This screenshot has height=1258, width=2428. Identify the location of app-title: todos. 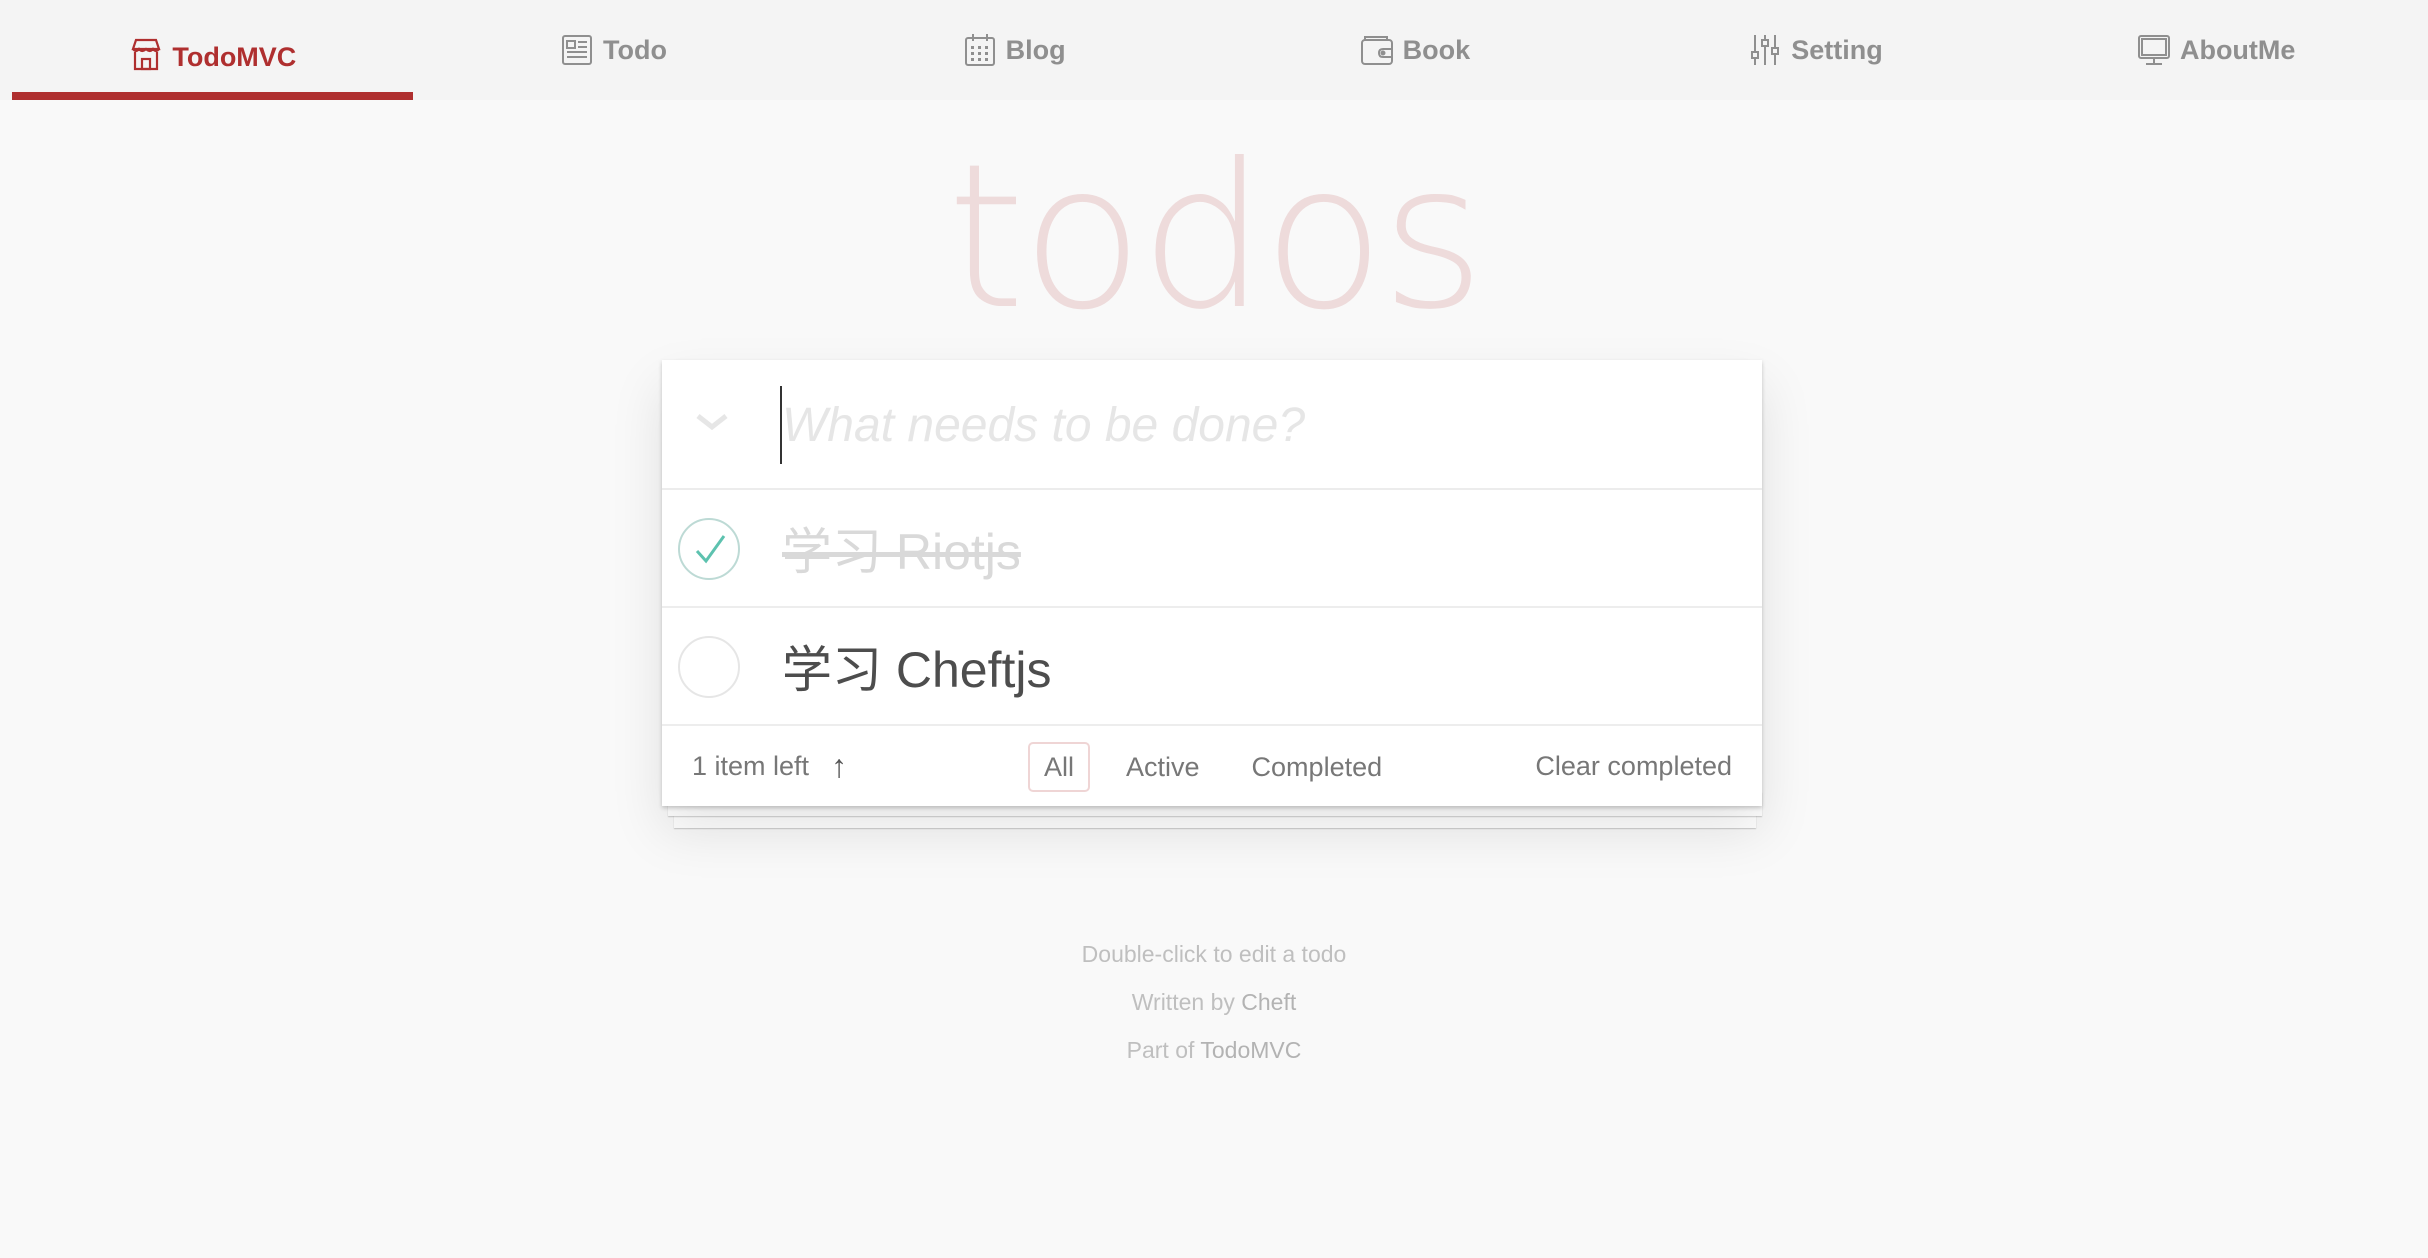
(1215, 237).